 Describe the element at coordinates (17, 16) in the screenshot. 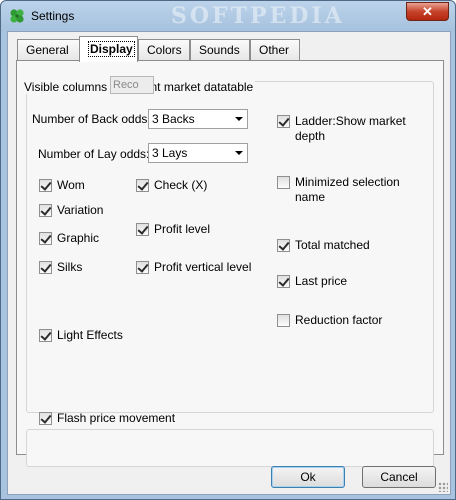

I see `app-clover-icon` at that location.